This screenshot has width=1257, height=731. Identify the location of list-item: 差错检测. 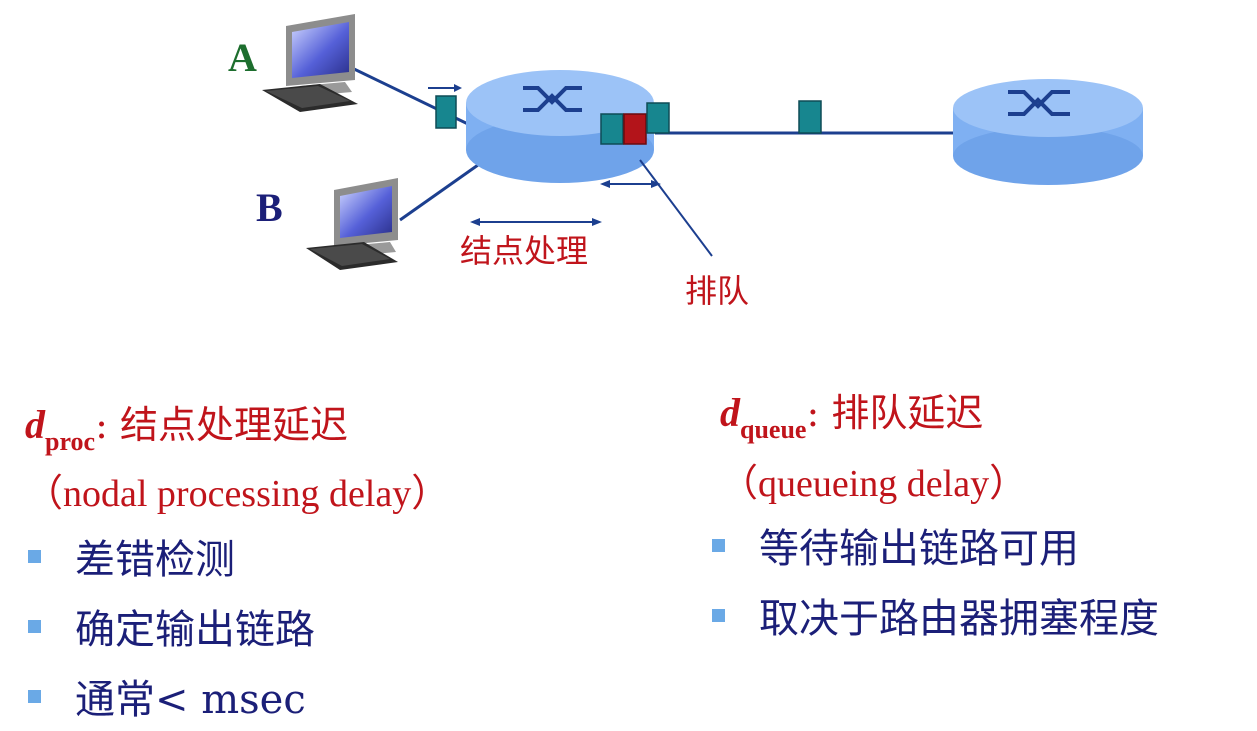
(171, 556).